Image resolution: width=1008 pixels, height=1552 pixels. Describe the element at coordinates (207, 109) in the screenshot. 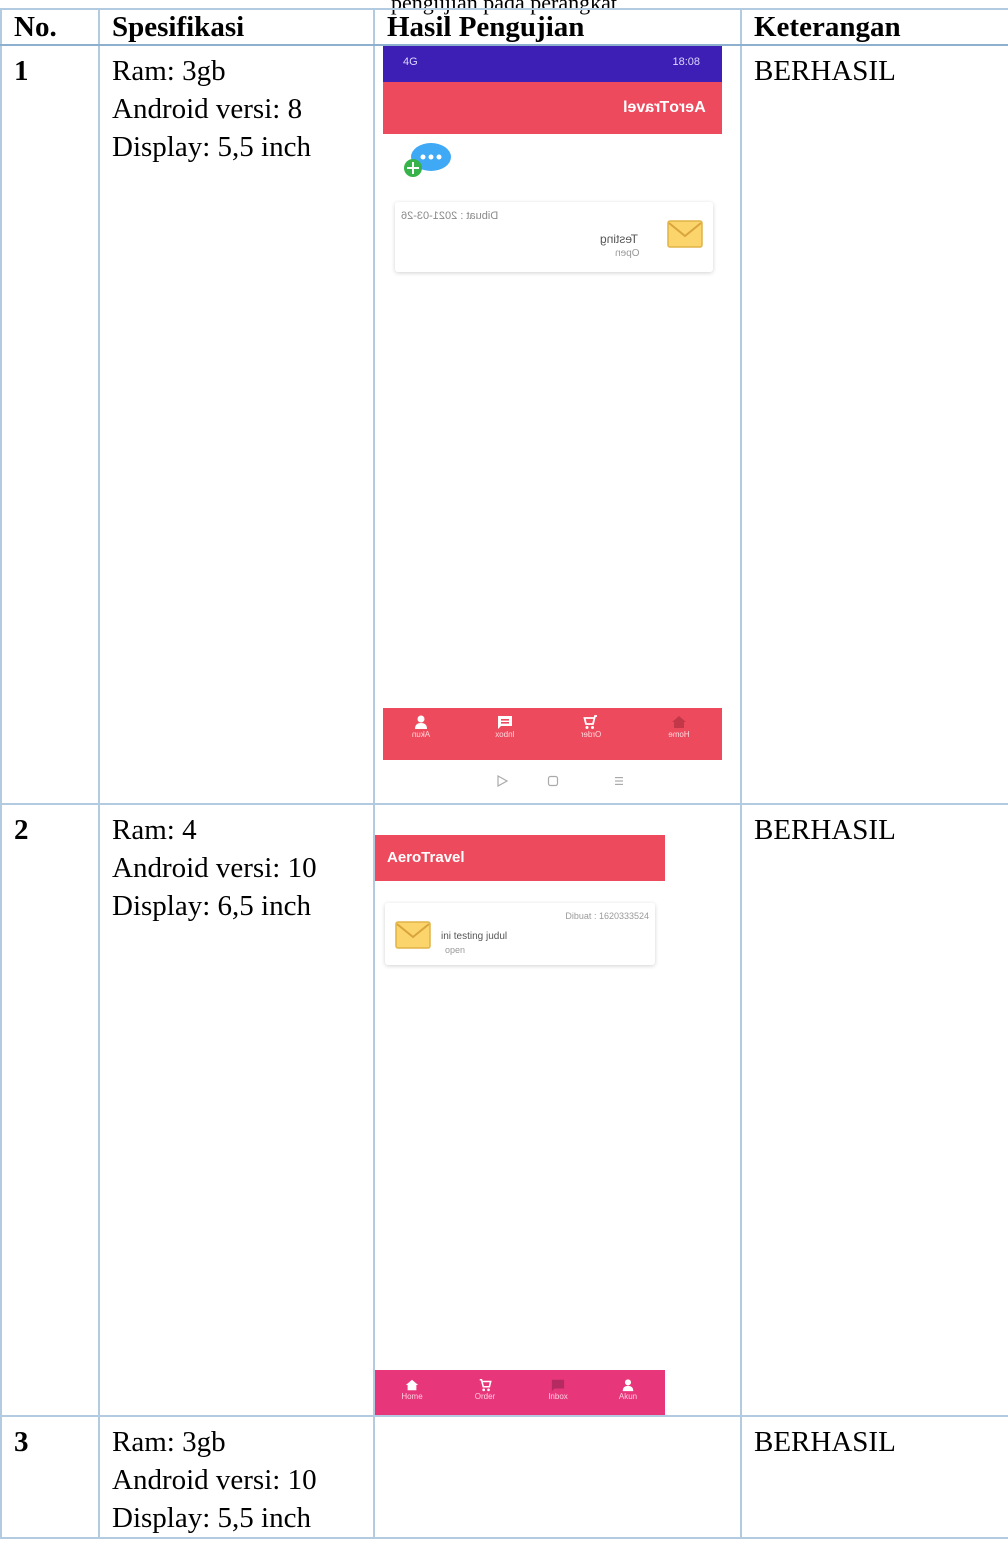

I see `spec-android: Android versi: 8` at that location.